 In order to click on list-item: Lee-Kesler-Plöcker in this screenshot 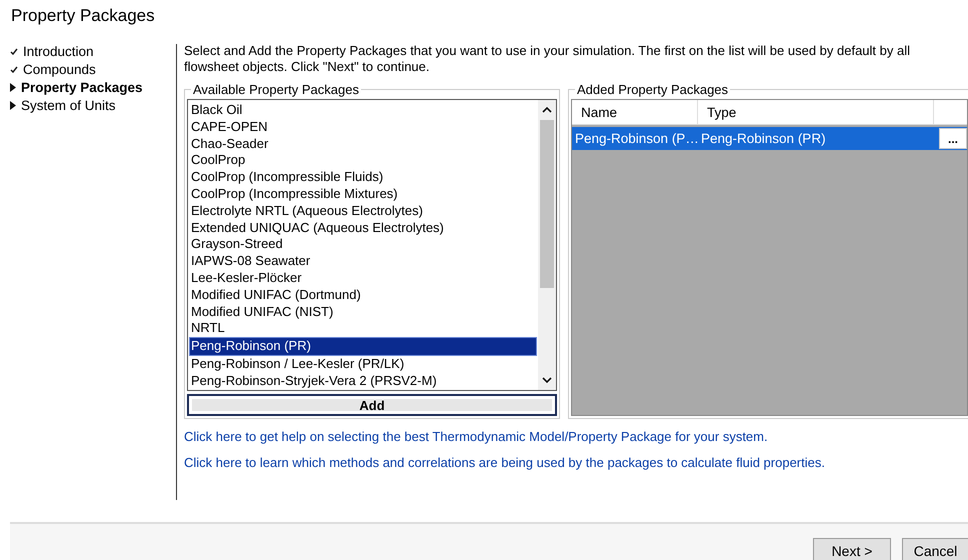, I will do `click(363, 278)`.